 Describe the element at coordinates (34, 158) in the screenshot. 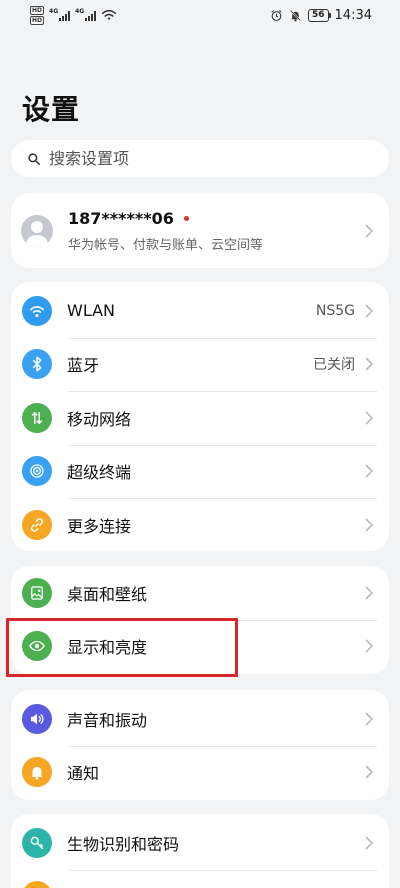

I see `search-icon` at that location.